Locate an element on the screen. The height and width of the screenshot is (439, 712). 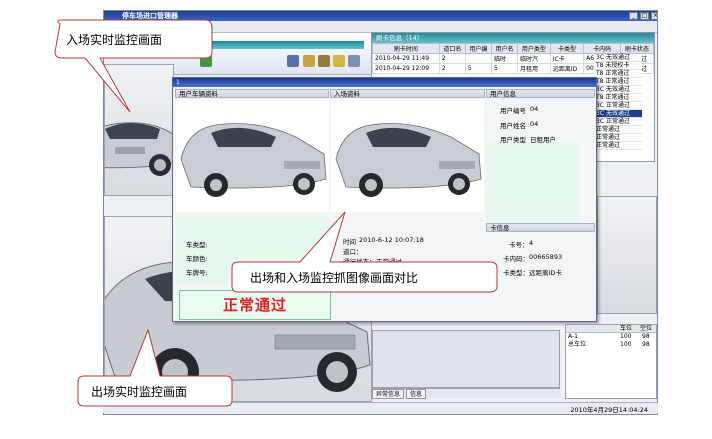
callout-exit-live-text: 出场实时监控画面 is located at coordinates (139, 392).